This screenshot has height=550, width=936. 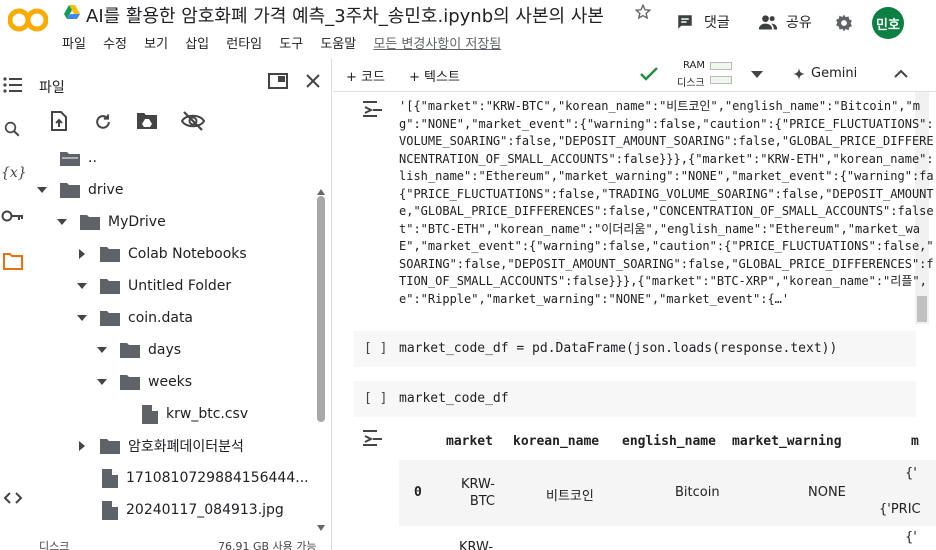 What do you see at coordinates (207, 414) in the screenshot?
I see `tree-label: krw_btc.csv` at bounding box center [207, 414].